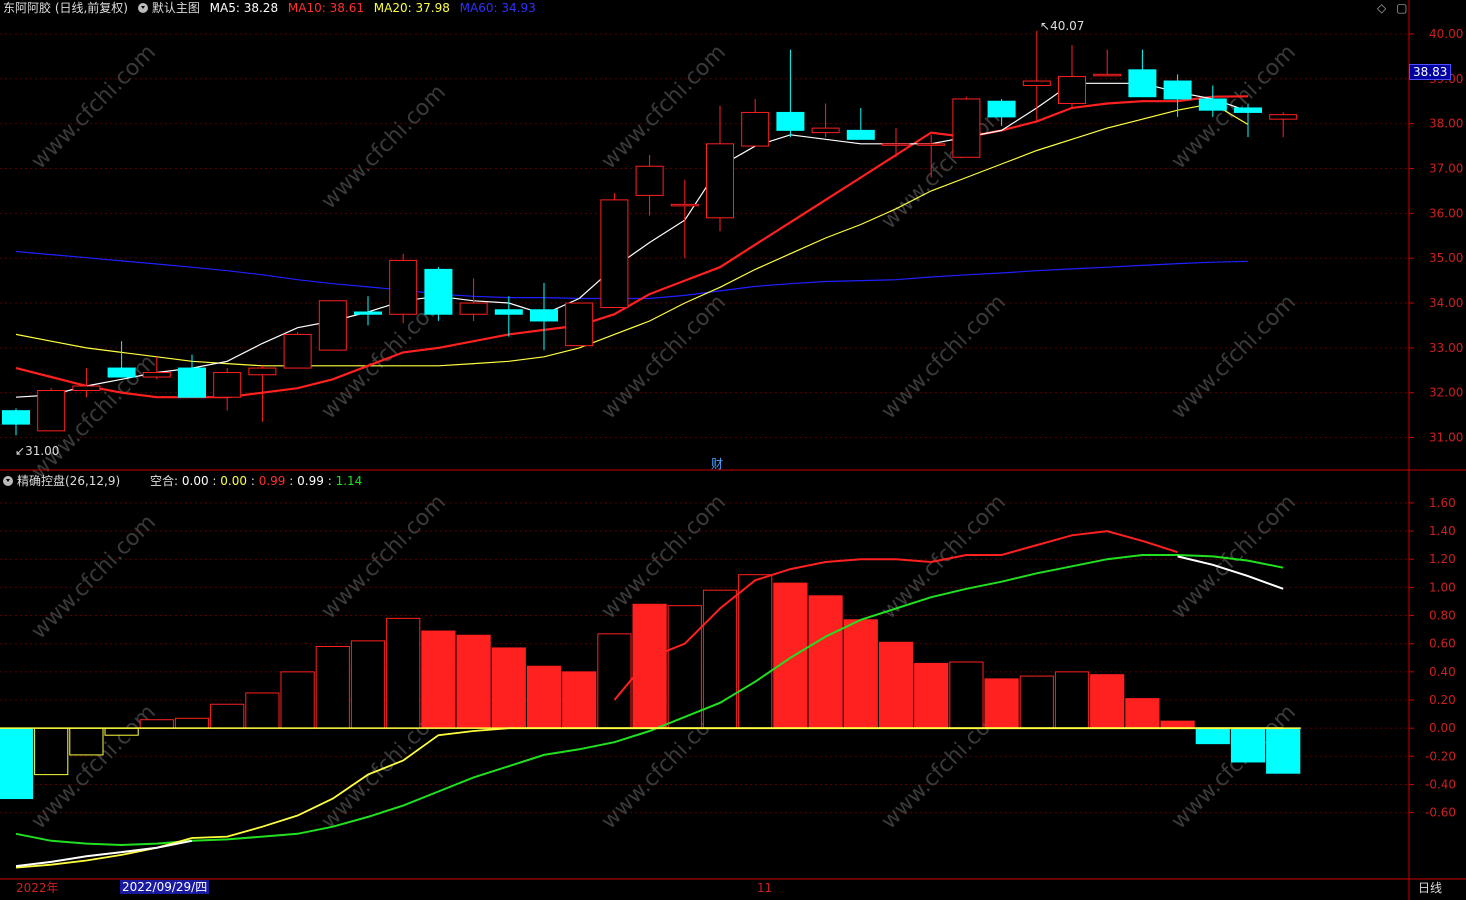  What do you see at coordinates (164, 481) in the screenshot?
I see `kongge-label: 空合:` at bounding box center [164, 481].